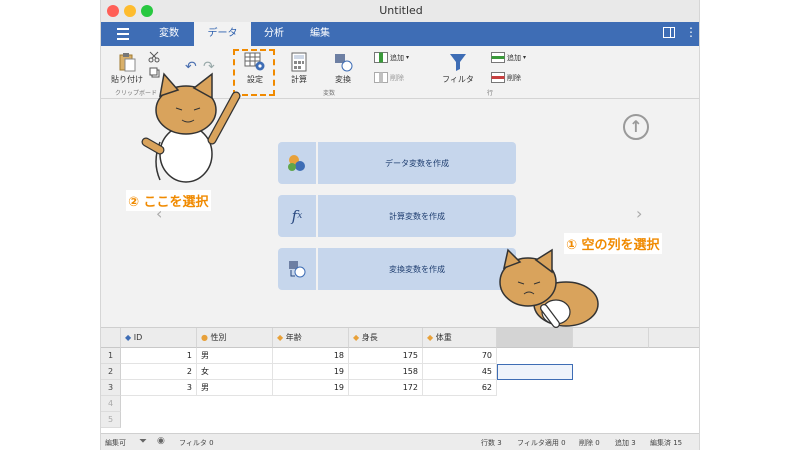 This screenshot has width=800, height=450. Describe the element at coordinates (389, 77) in the screenshot. I see `delete-variable-button: 削除` at that location.